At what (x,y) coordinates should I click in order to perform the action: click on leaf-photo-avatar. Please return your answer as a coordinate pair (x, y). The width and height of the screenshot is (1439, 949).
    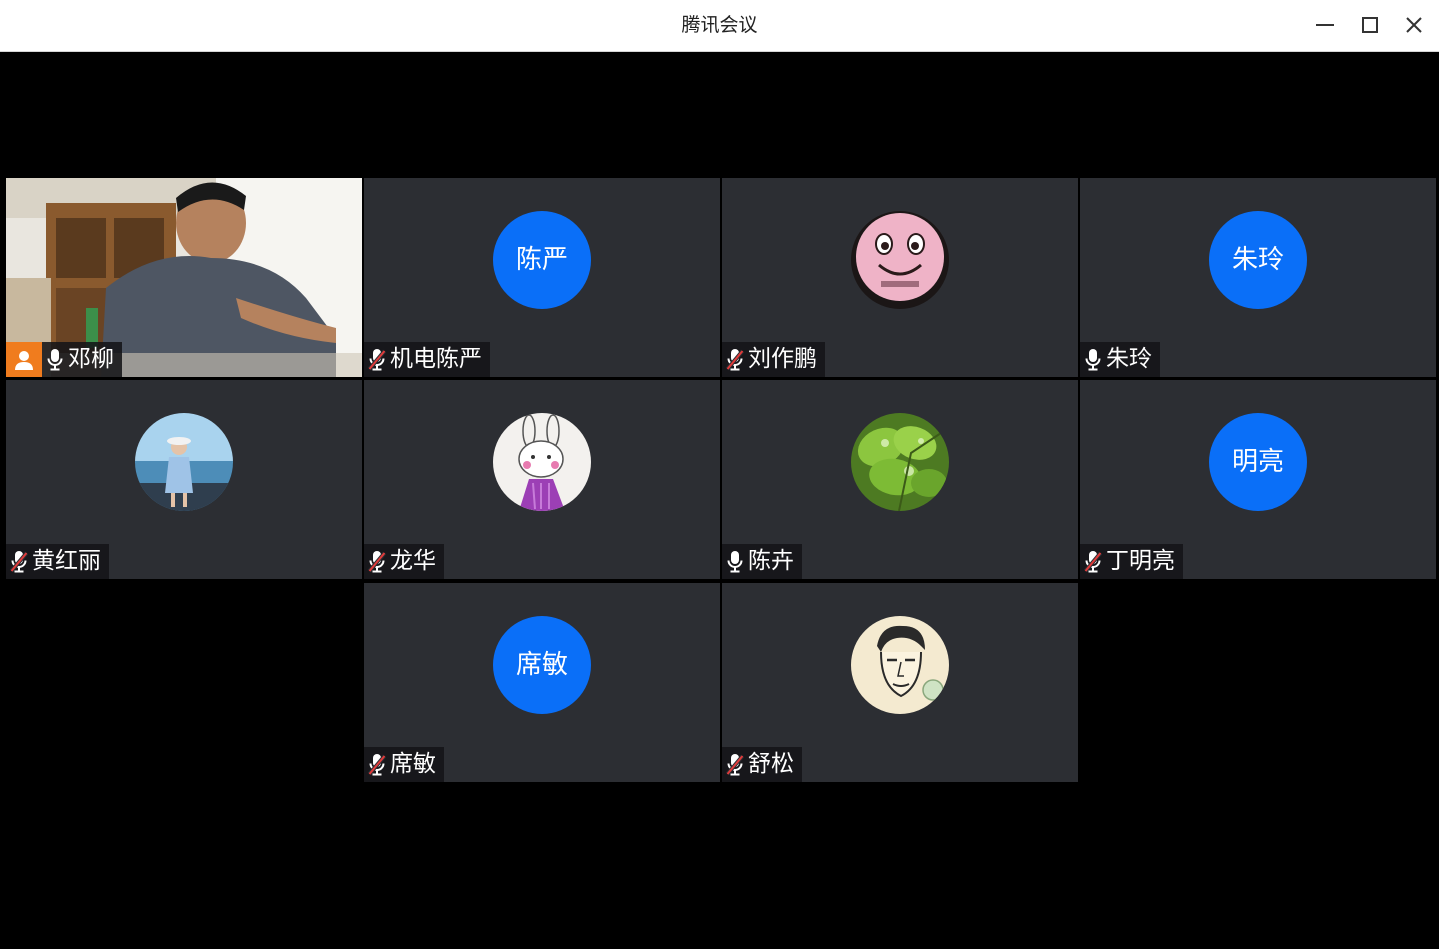
    Looking at the image, I should click on (900, 462).